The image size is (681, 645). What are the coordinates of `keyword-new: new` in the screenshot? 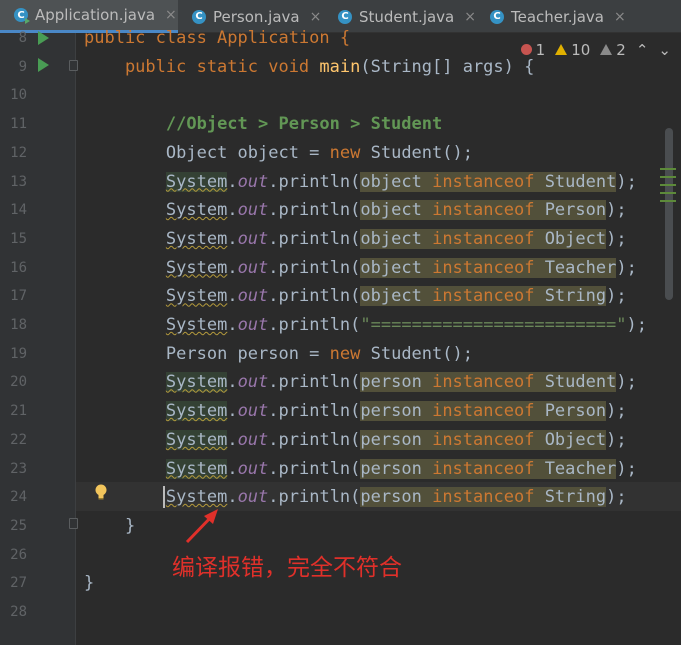 It's located at (345, 152).